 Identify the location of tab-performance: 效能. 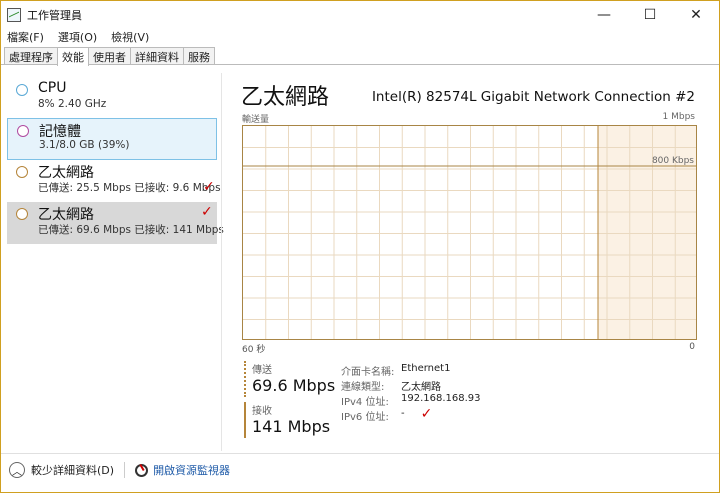
(73, 56).